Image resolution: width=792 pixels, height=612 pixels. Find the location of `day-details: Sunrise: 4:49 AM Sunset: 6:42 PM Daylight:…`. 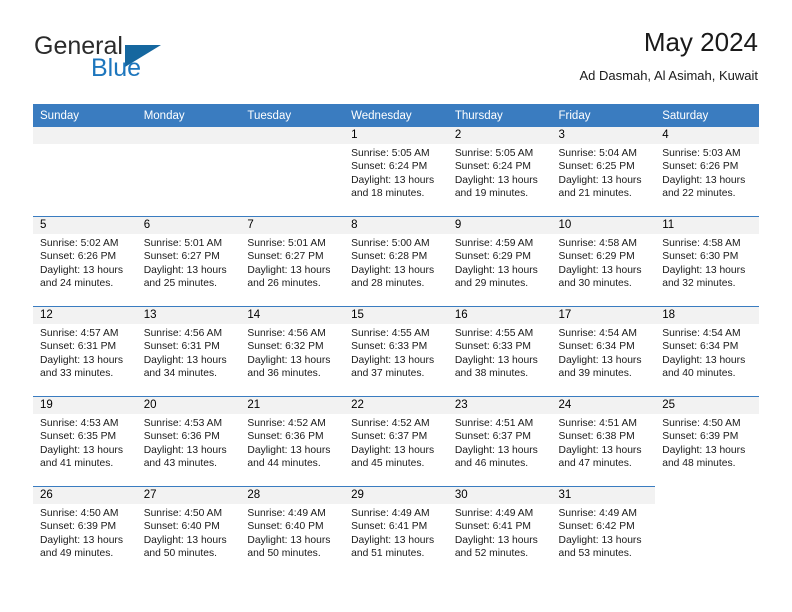

day-details: Sunrise: 4:49 AM Sunset: 6:42 PM Daylight:… is located at coordinates (604, 532).